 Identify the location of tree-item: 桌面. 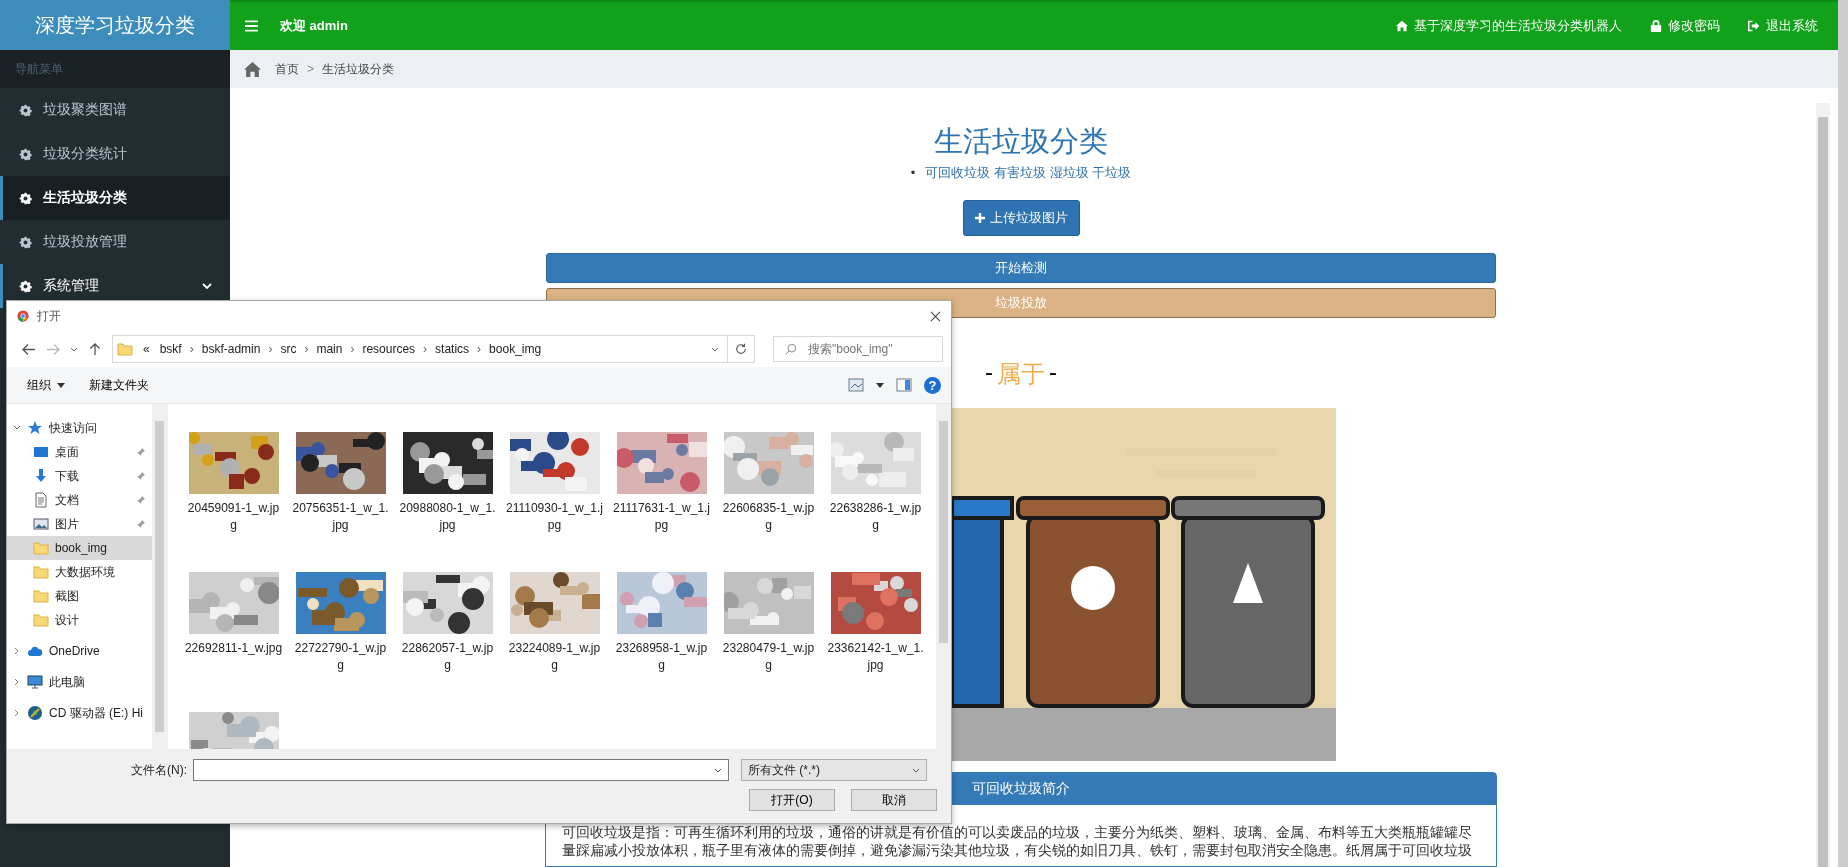
(79, 452).